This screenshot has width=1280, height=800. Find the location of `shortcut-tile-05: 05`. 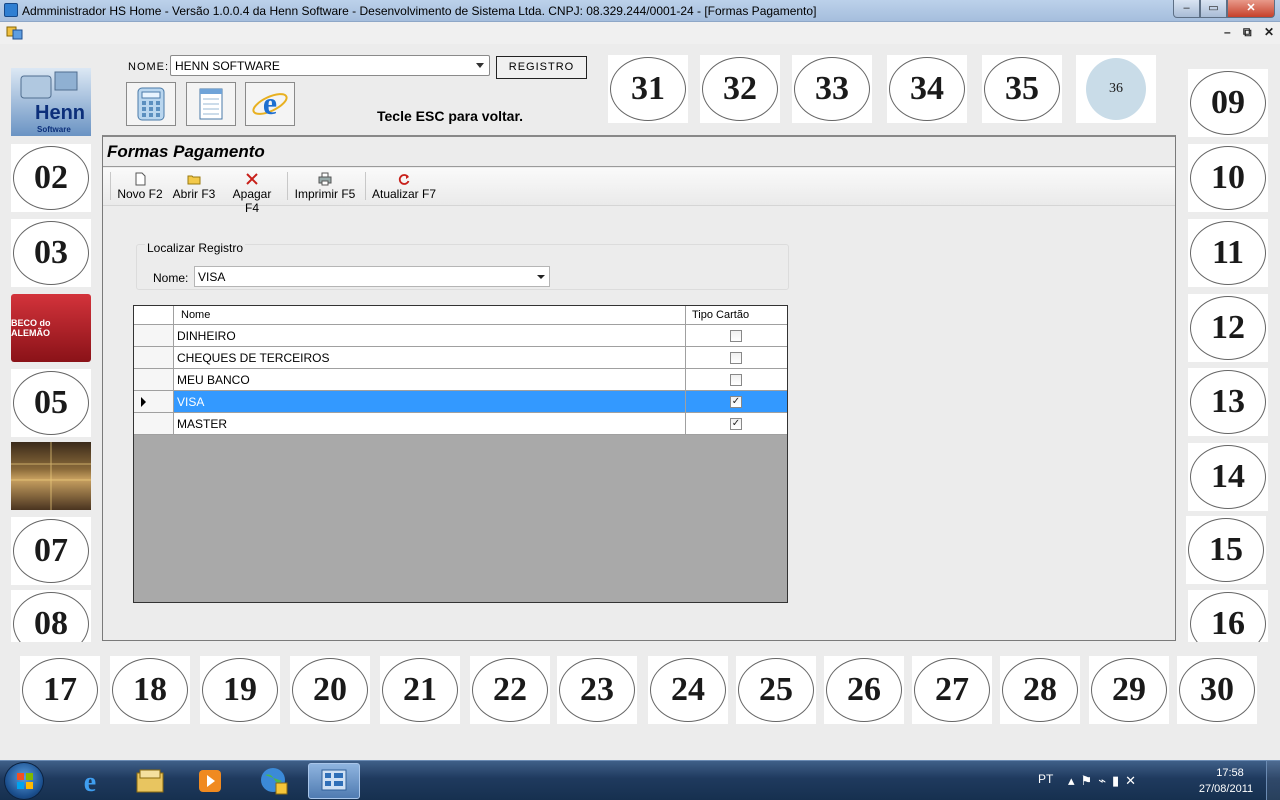

shortcut-tile-05: 05 is located at coordinates (51, 403).